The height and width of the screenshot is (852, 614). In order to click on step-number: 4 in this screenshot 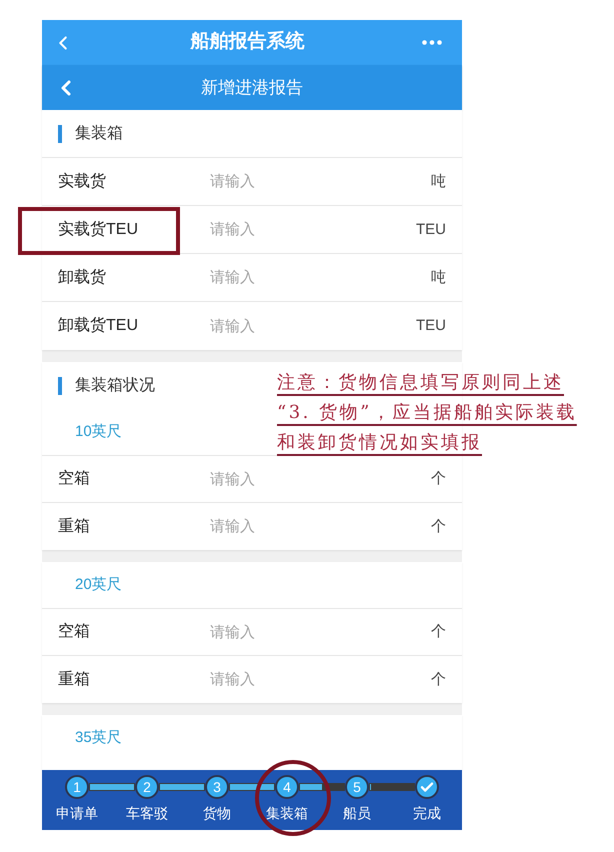, I will do `click(287, 787)`.